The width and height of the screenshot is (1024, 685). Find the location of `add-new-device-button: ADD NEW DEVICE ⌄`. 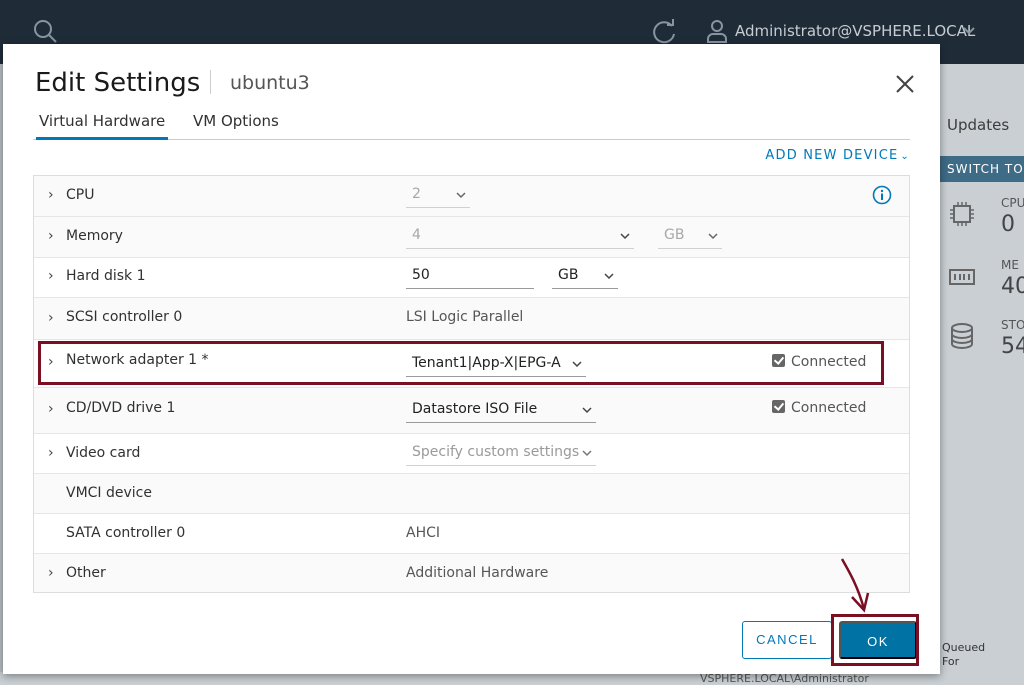

add-new-device-button: ADD NEW DEVICE ⌄ is located at coordinates (837, 155).